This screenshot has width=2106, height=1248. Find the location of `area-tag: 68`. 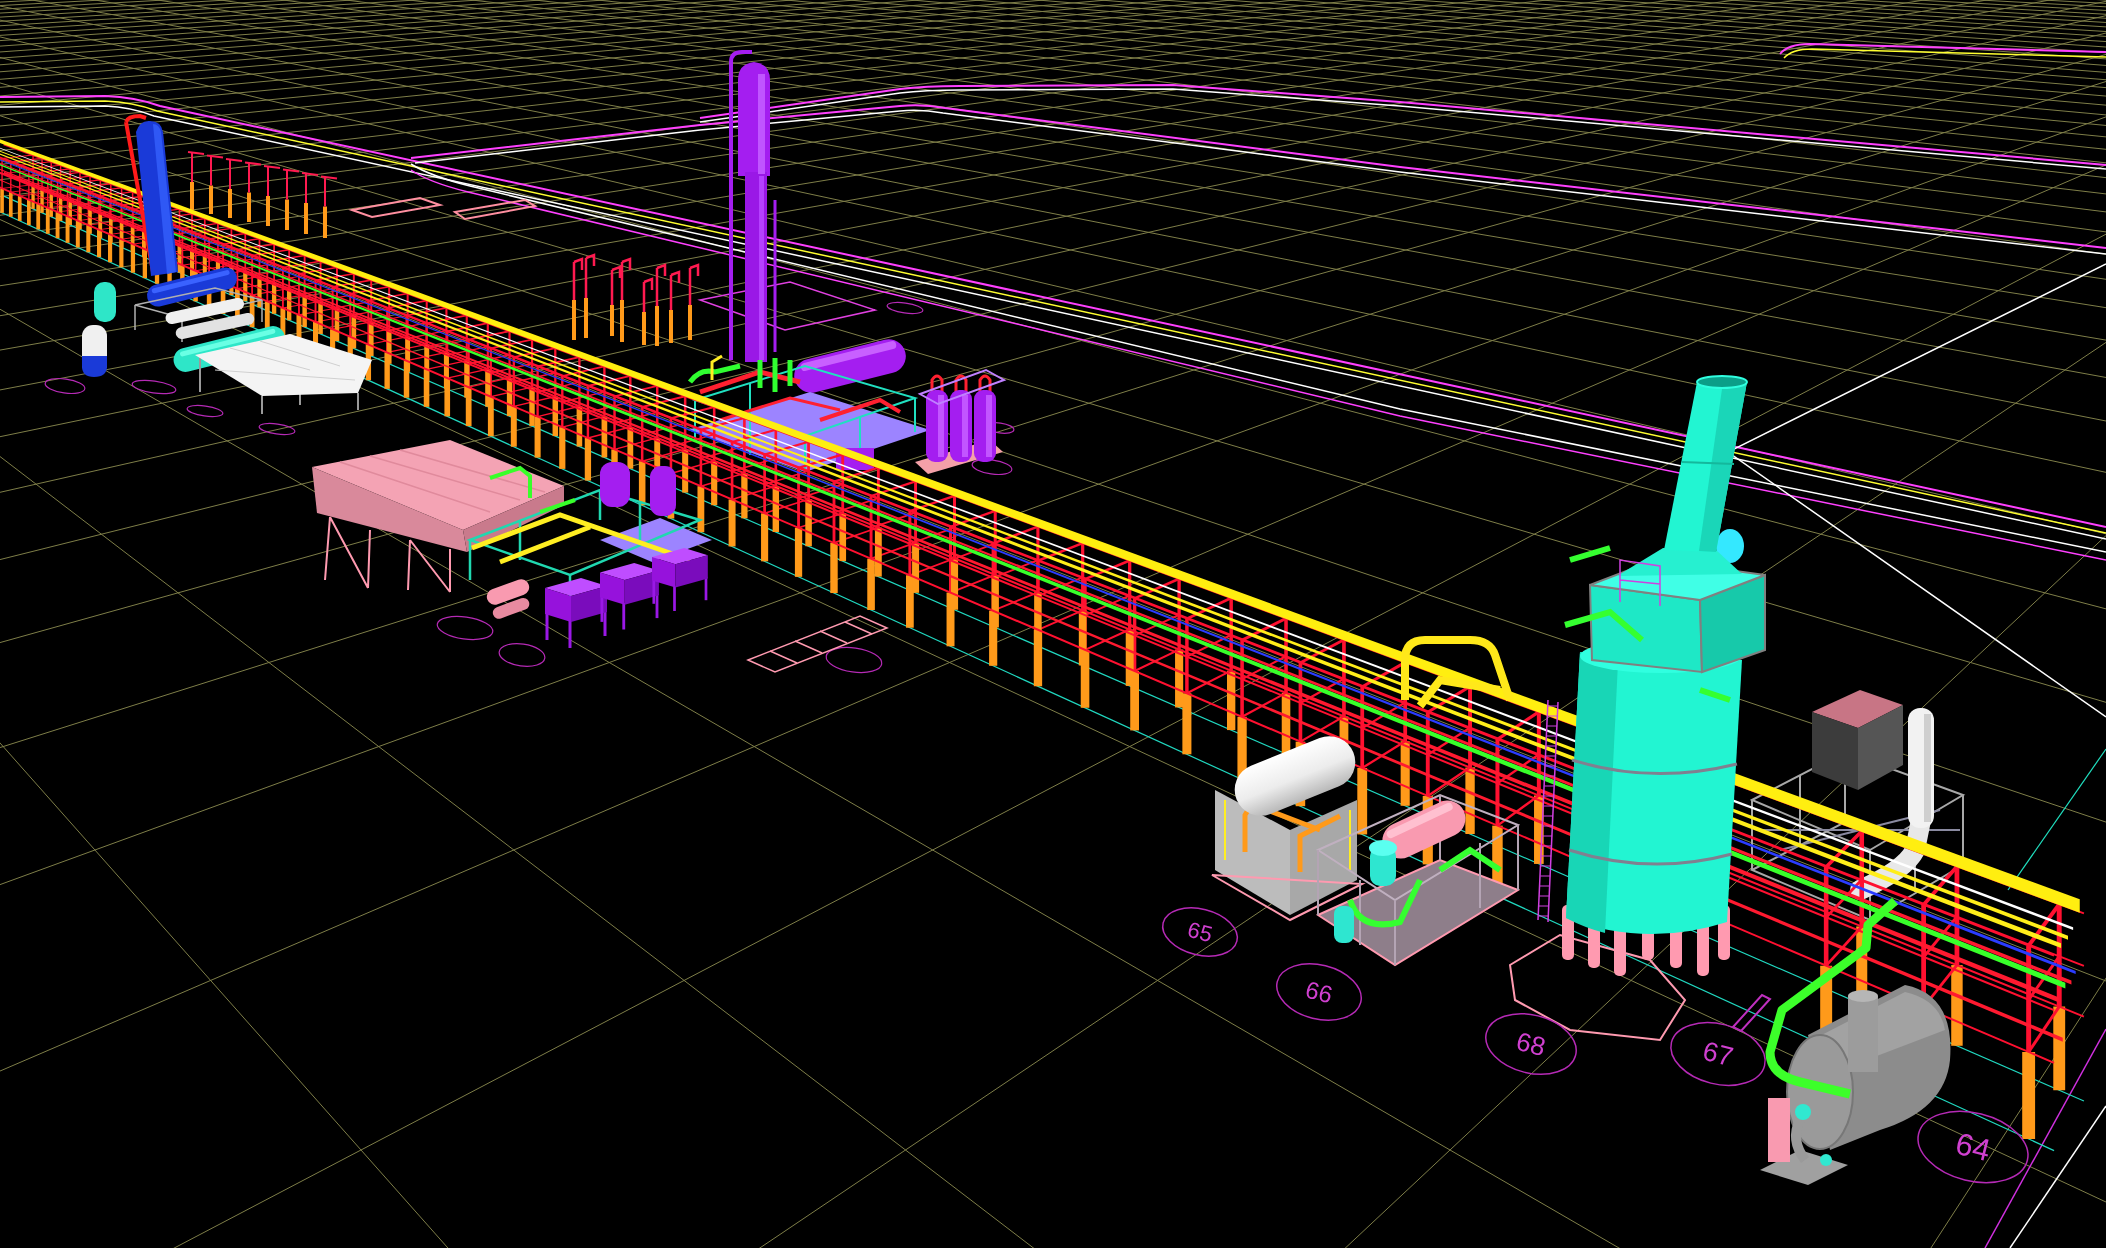

area-tag: 68 is located at coordinates (1531, 1044).